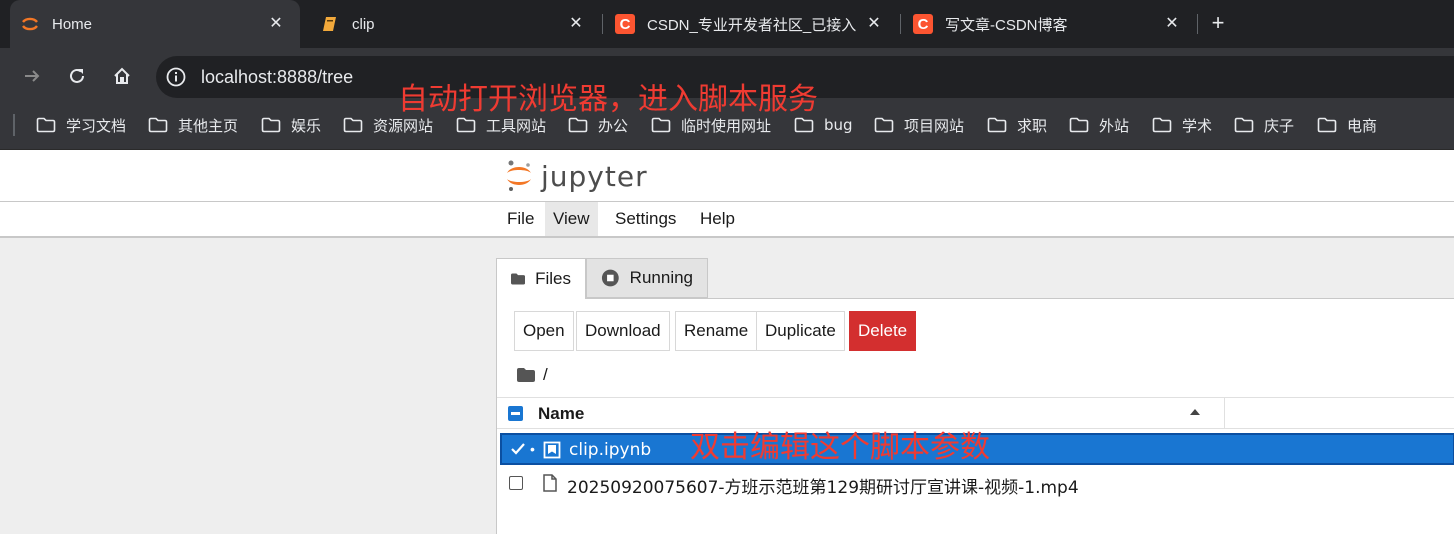 This screenshot has height=534, width=1454. Describe the element at coordinates (645, 219) in the screenshot. I see `menu-settings: Settings` at that location.